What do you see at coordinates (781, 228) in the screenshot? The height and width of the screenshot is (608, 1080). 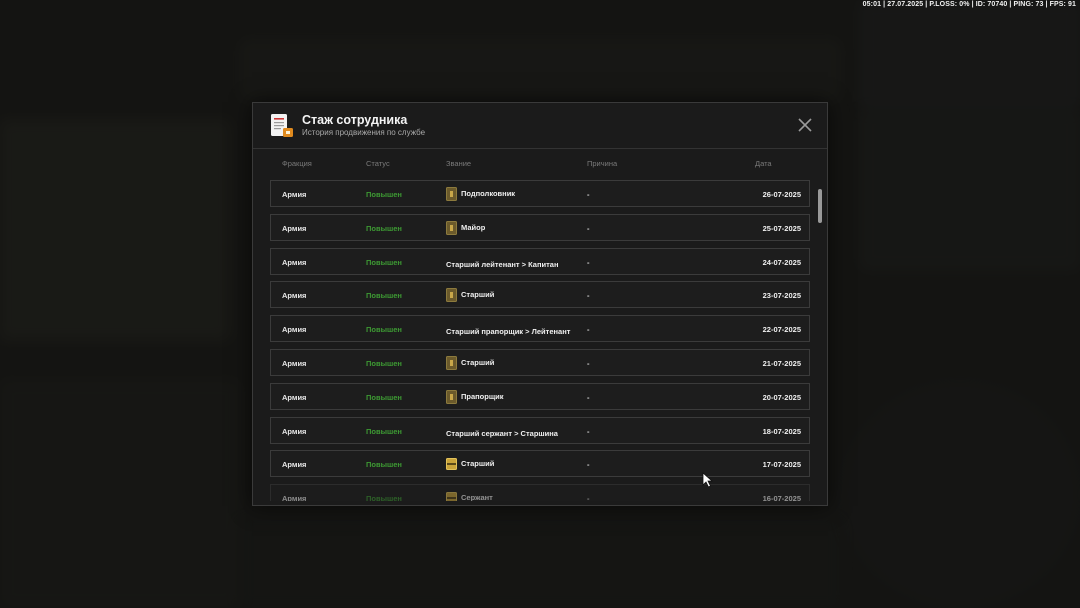 I see `cell-date: 25-07-2025` at bounding box center [781, 228].